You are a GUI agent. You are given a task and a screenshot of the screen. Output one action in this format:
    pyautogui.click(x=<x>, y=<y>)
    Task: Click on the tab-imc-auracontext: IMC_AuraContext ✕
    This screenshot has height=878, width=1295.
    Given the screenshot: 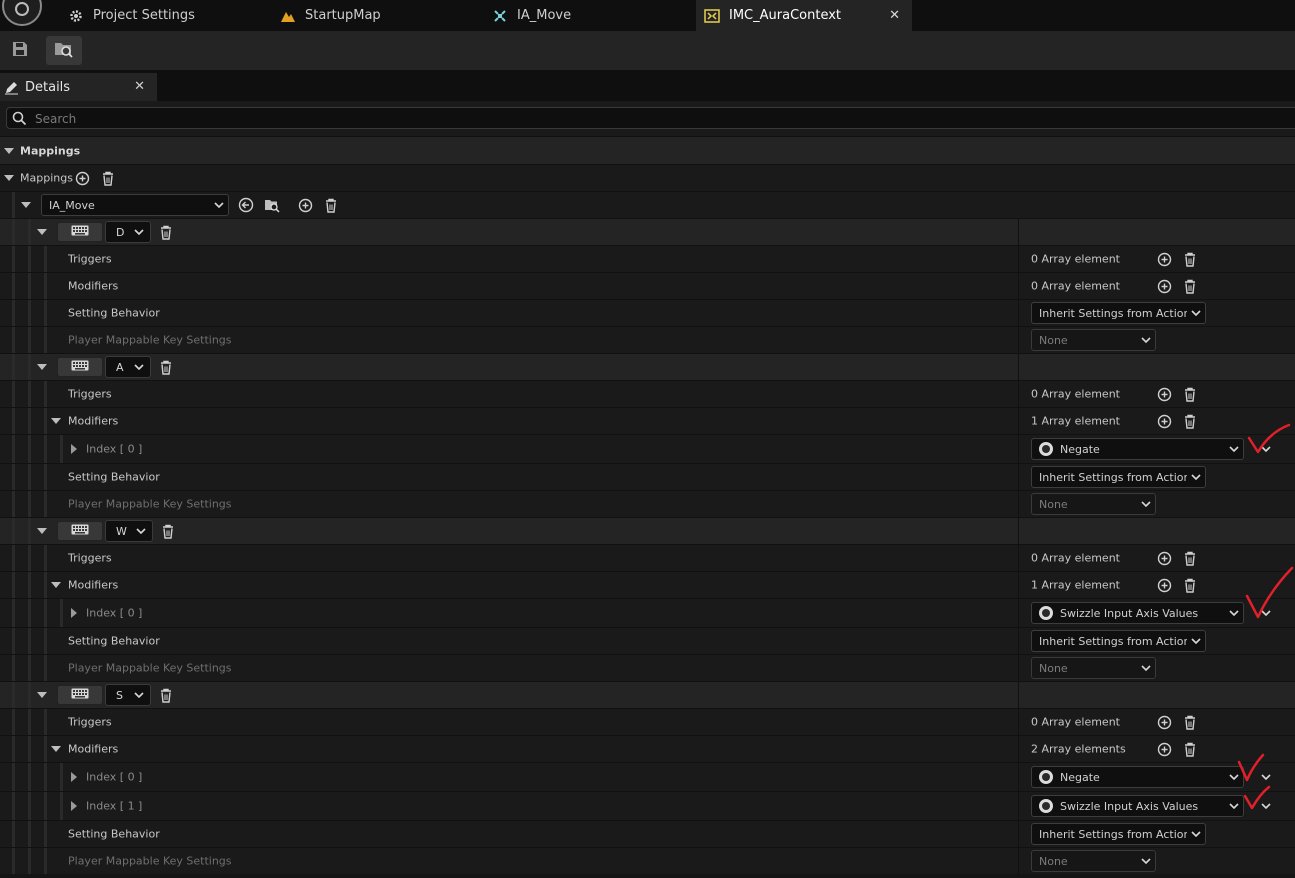 What is the action you would take?
    pyautogui.click(x=804, y=15)
    